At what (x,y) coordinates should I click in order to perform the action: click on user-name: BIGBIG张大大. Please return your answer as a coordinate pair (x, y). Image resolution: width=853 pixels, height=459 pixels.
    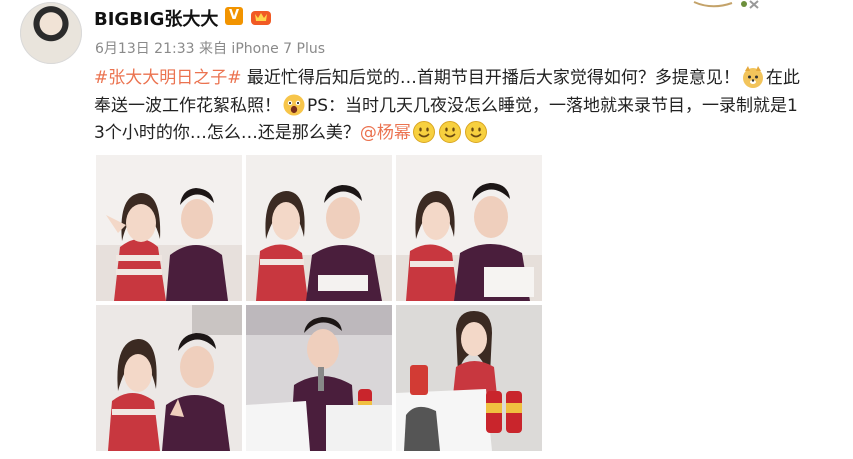
    Looking at the image, I should click on (156, 18).